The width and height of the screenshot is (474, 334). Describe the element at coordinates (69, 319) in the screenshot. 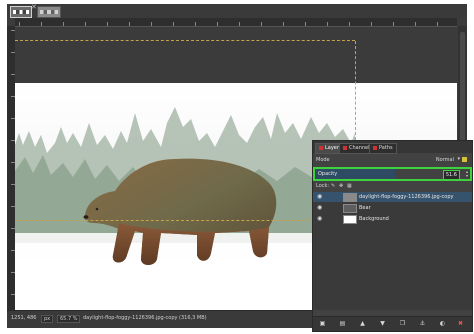

I see `zoom-dropdown: 65.7 %` at that location.